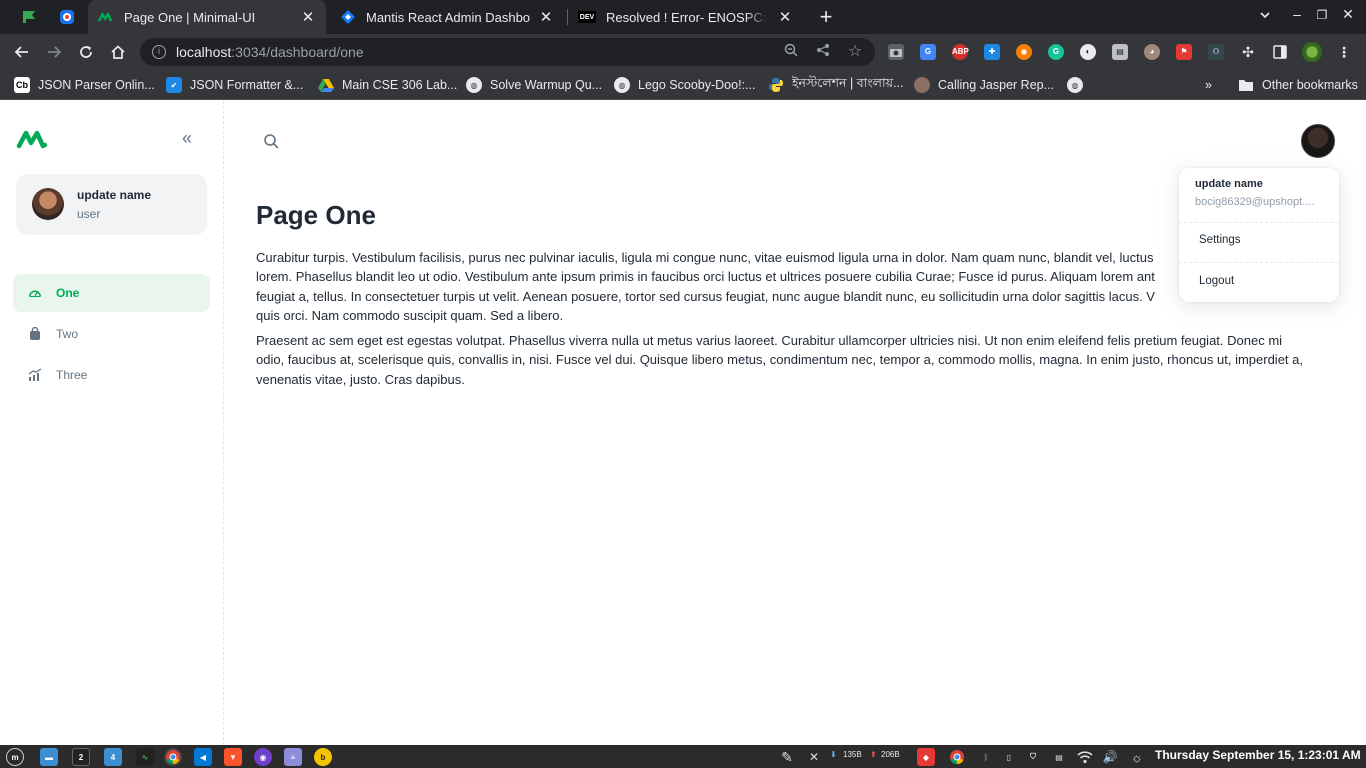 The height and width of the screenshot is (768, 1366). What do you see at coordinates (1137, 757) in the screenshot?
I see `brightness-icon: ☼` at bounding box center [1137, 757].